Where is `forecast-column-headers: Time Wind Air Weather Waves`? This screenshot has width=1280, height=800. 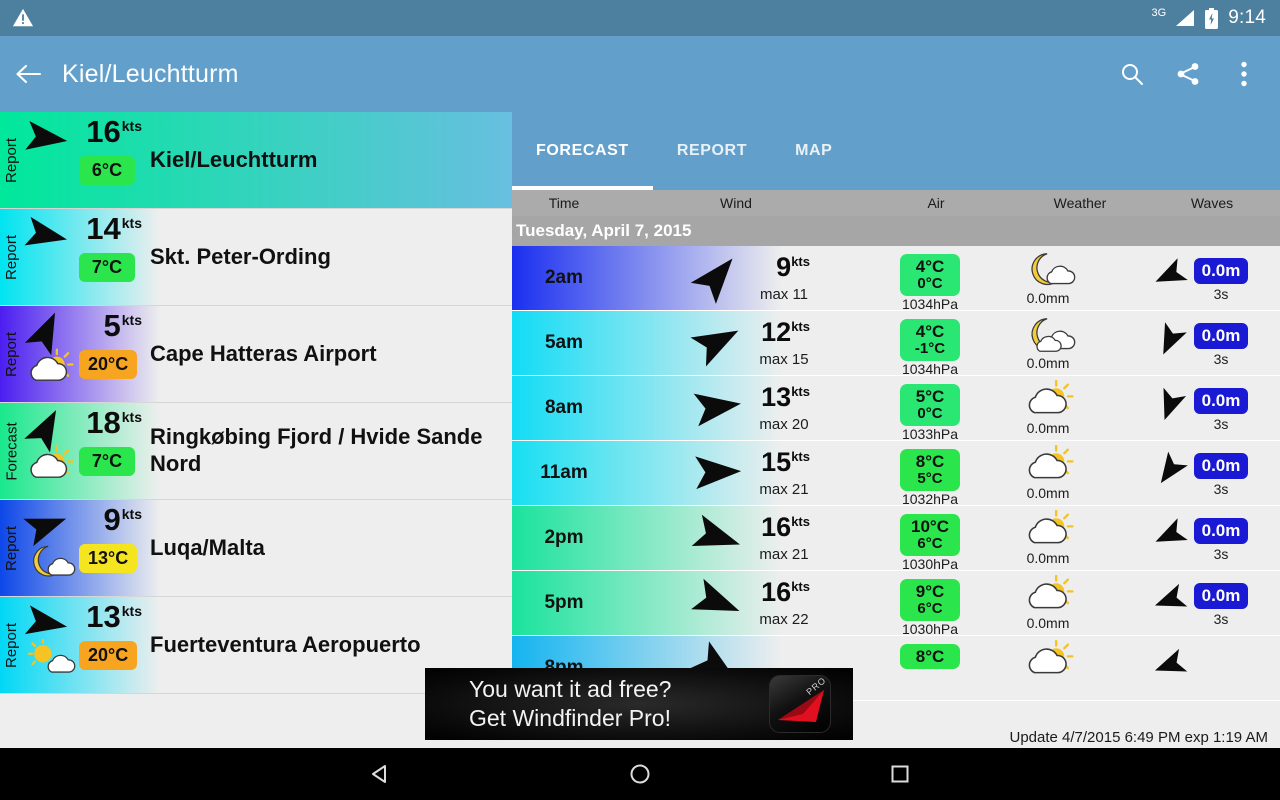 forecast-column-headers: Time Wind Air Weather Waves is located at coordinates (896, 203).